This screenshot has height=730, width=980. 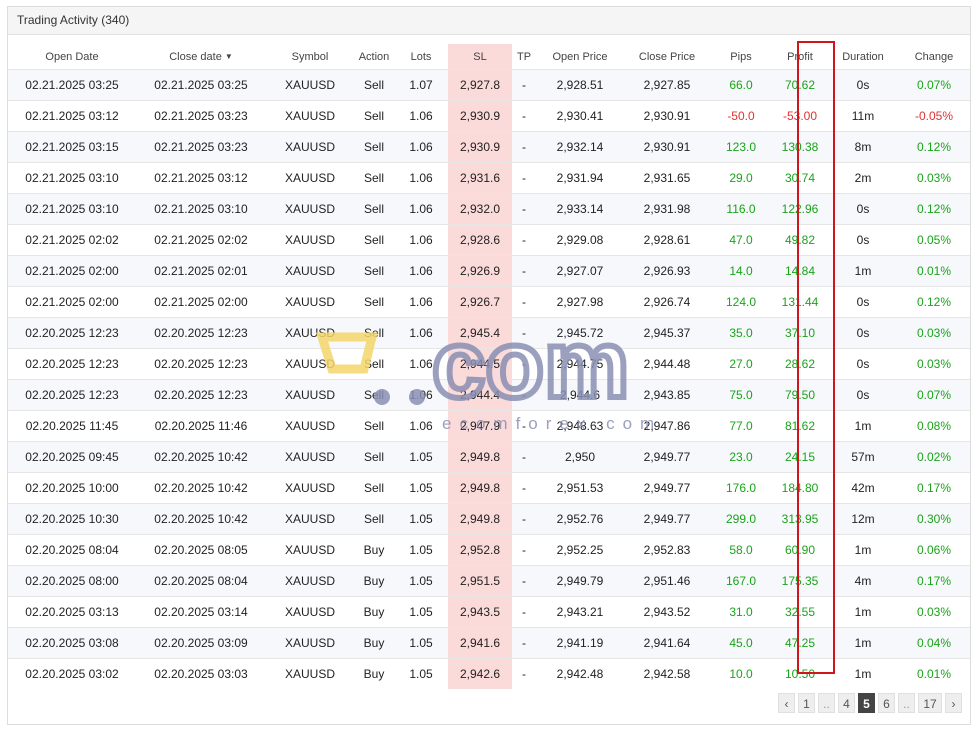 What do you see at coordinates (741, 673) in the screenshot?
I see `cell-pips: 10.0` at bounding box center [741, 673].